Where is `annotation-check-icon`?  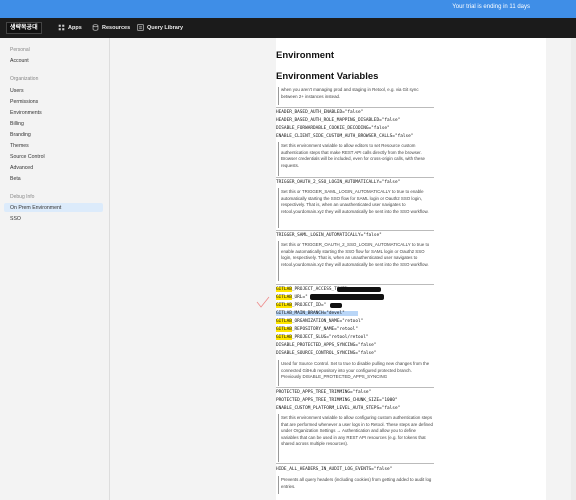 annotation-check-icon is located at coordinates (263, 302).